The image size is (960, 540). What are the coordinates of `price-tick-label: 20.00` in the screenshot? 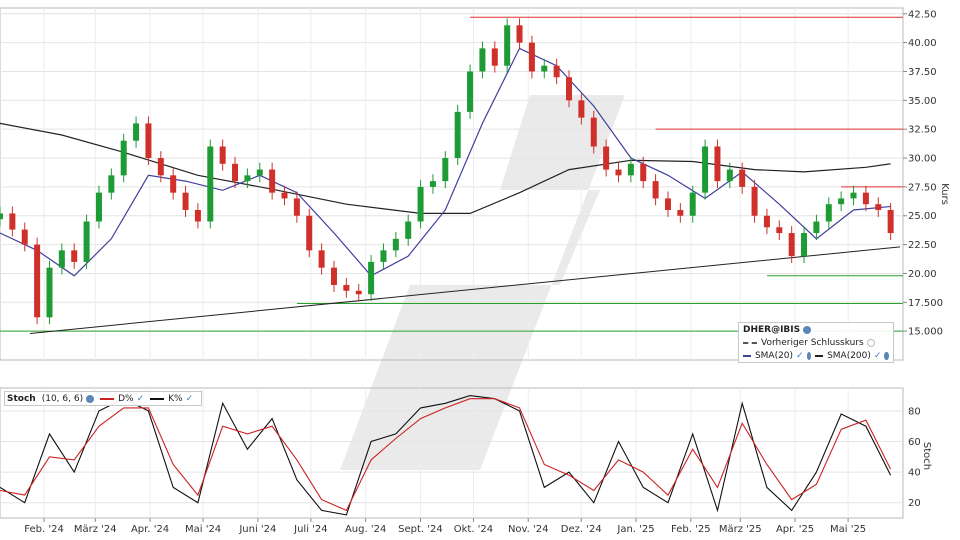 It's located at (922, 274).